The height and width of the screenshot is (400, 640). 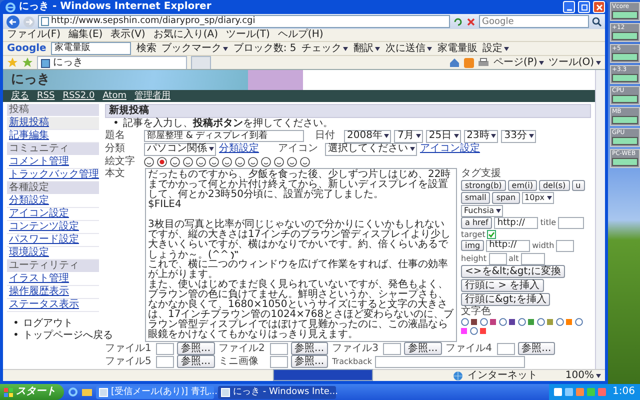 What do you see at coordinates (475, 198) in the screenshot?
I see `tag-button: small` at bounding box center [475, 198].